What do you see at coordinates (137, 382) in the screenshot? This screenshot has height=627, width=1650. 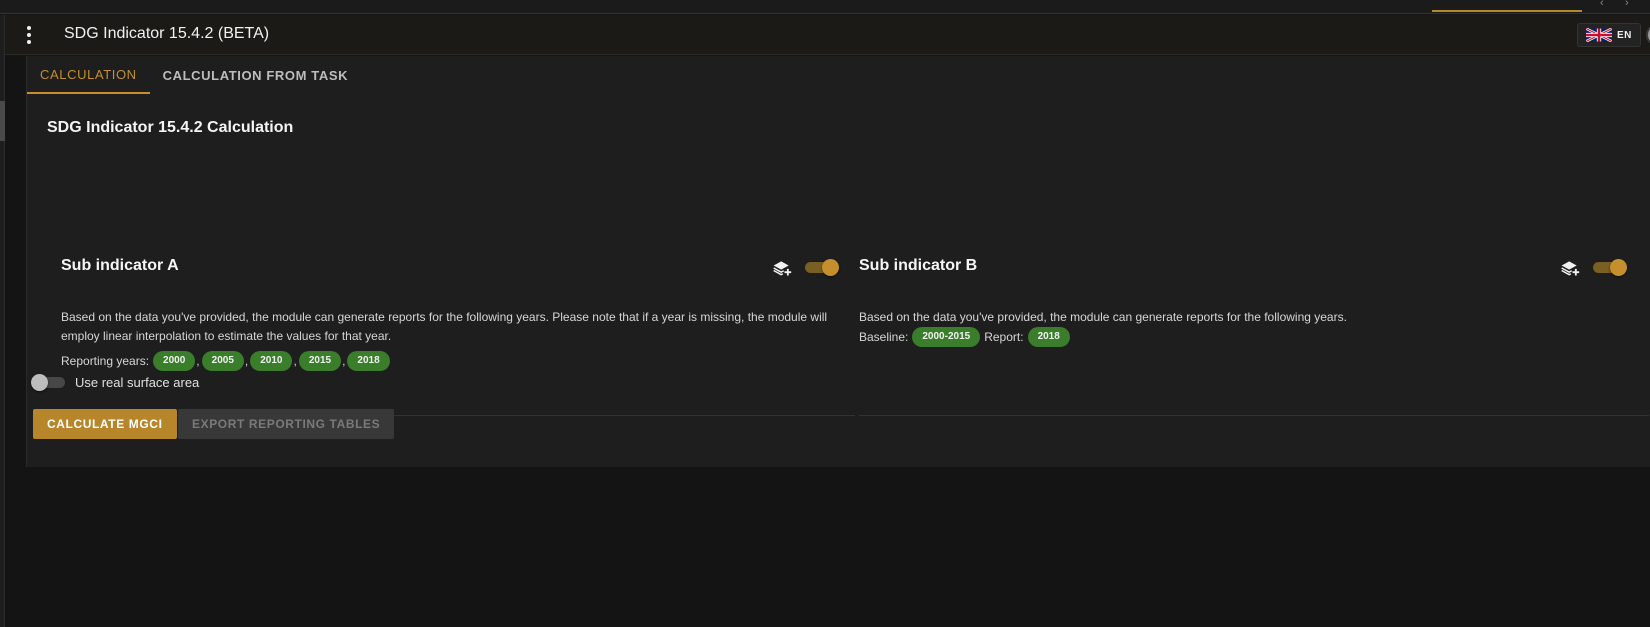 I see `real-surface-label: Use real surface area` at bounding box center [137, 382].